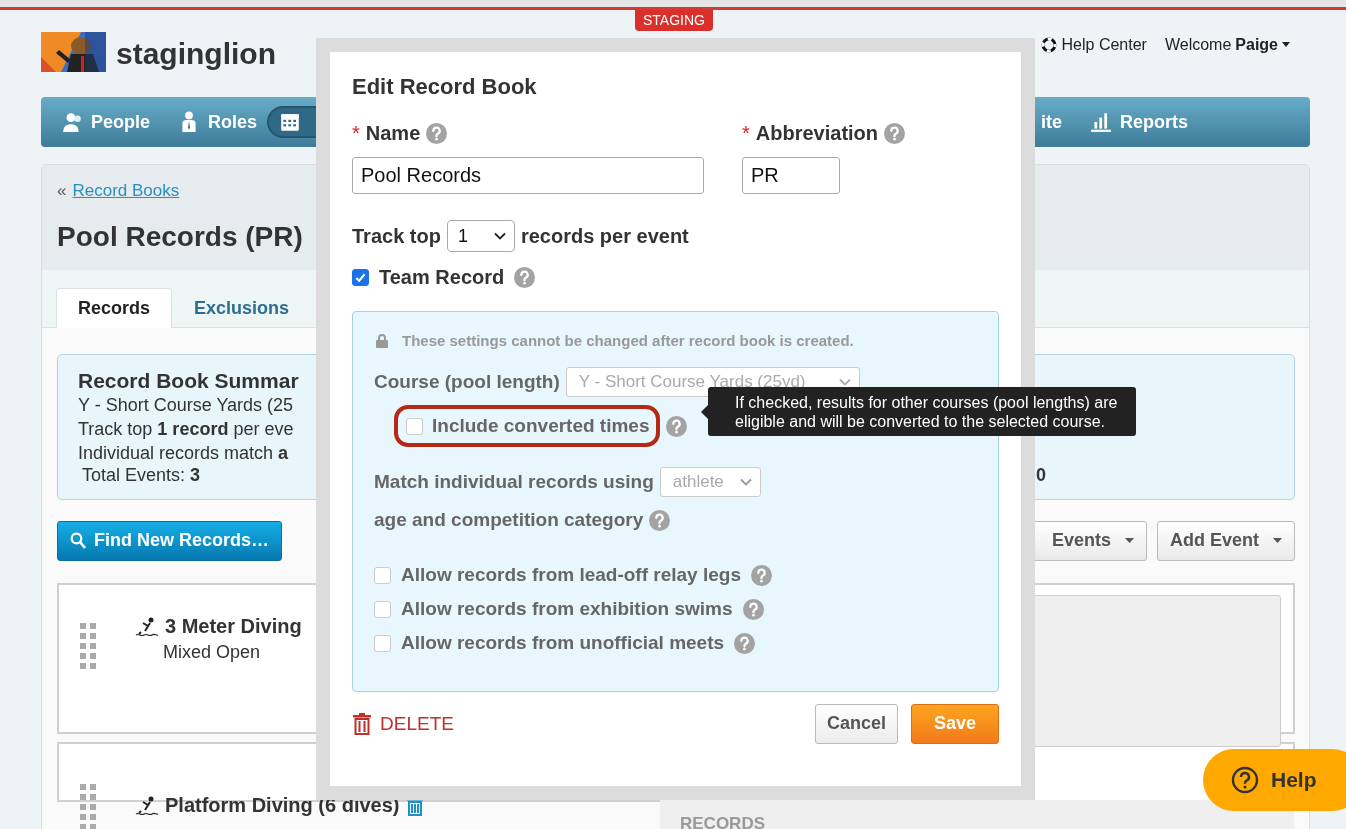 The height and width of the screenshot is (829, 1346). What do you see at coordinates (186, 429) in the screenshot?
I see `summary-line: Track top 1 record per eve` at bounding box center [186, 429].